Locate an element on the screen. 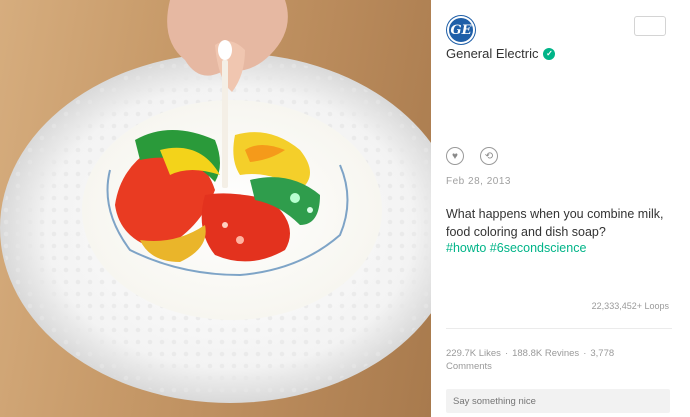 This screenshot has width=690, height=417. follow-button is located at coordinates (650, 26).